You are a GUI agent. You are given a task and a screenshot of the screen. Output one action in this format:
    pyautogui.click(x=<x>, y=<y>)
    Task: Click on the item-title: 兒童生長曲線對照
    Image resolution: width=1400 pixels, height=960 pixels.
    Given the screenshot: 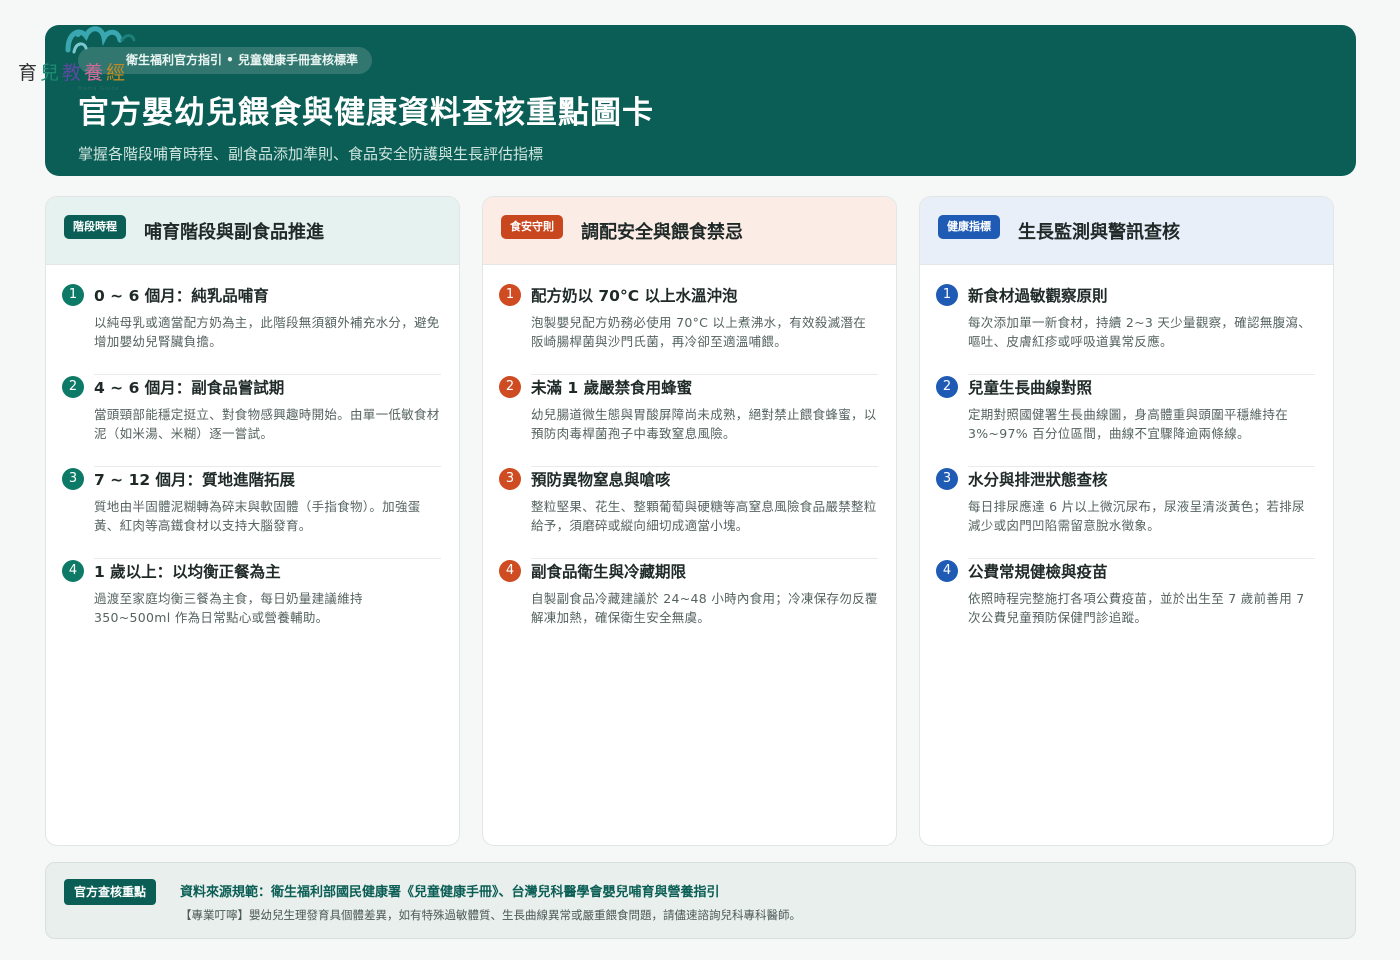 What is the action you would take?
    pyautogui.click(x=1030, y=388)
    